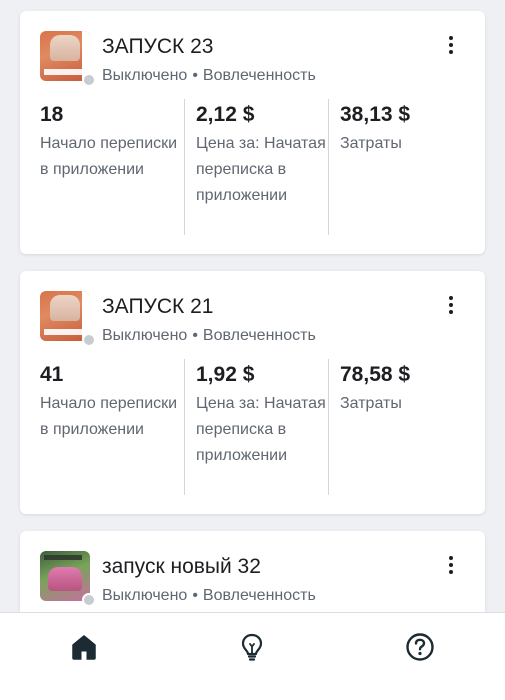  I want to click on tab-insights, so click(252, 647).